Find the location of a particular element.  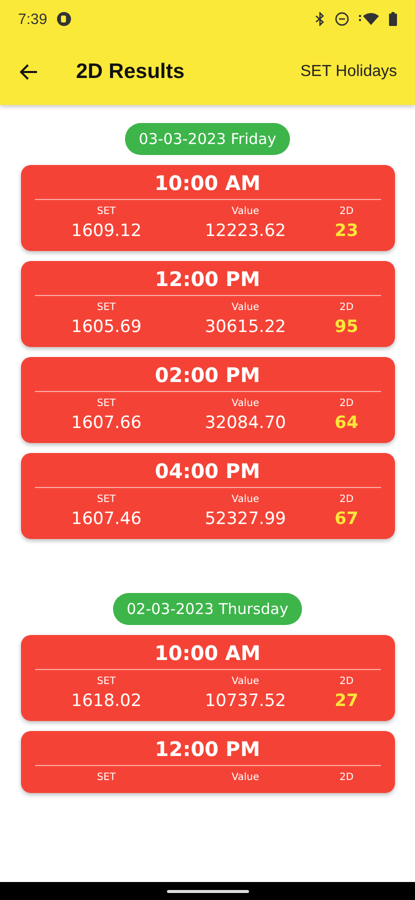

traded-value: 32084.70 is located at coordinates (245, 423).